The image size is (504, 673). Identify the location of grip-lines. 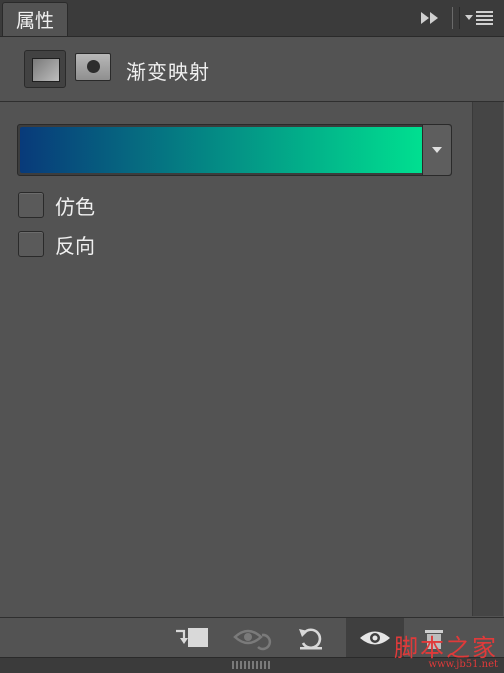
(252, 665).